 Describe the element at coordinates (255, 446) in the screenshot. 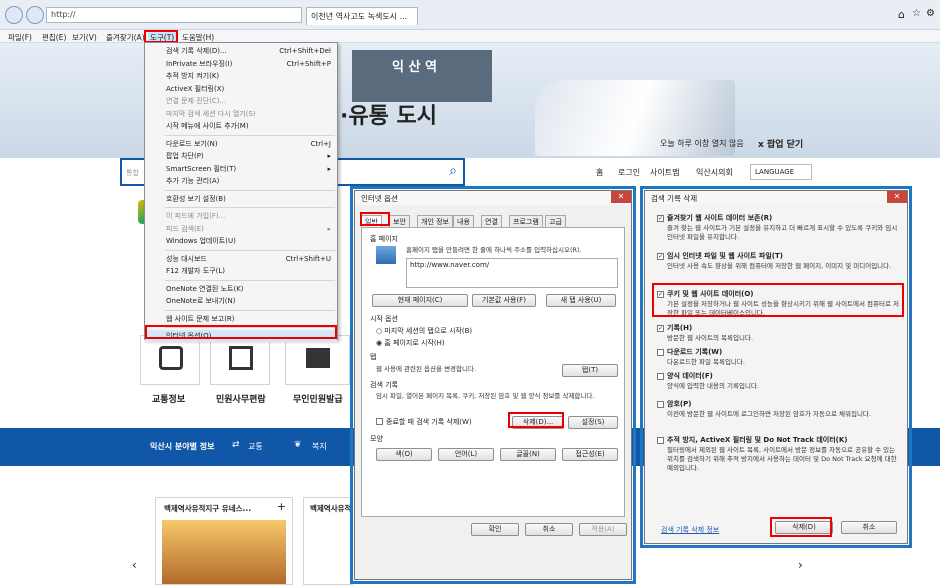

I see `category-traffic: 교통` at that location.